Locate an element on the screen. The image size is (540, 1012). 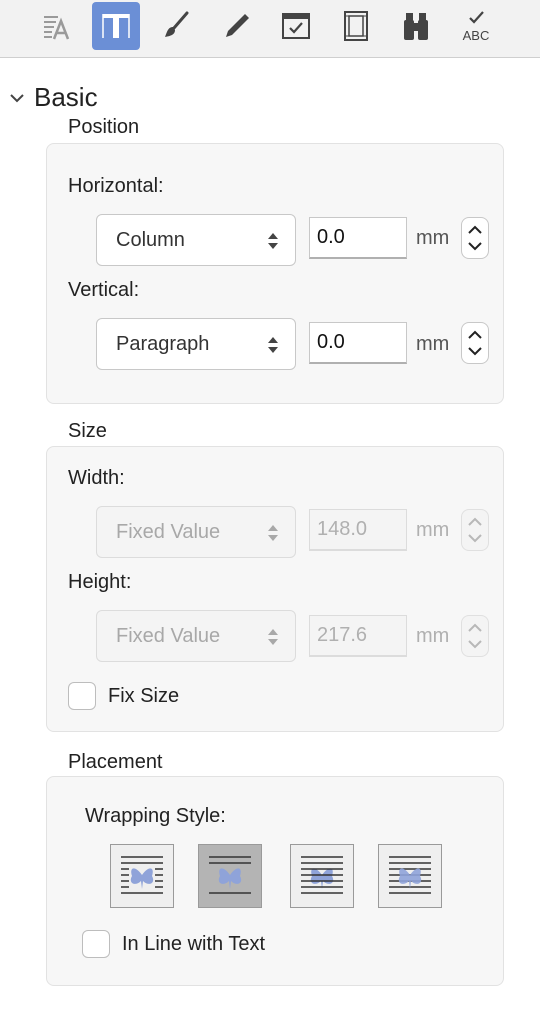
width-label: Width: is located at coordinates (96, 478).